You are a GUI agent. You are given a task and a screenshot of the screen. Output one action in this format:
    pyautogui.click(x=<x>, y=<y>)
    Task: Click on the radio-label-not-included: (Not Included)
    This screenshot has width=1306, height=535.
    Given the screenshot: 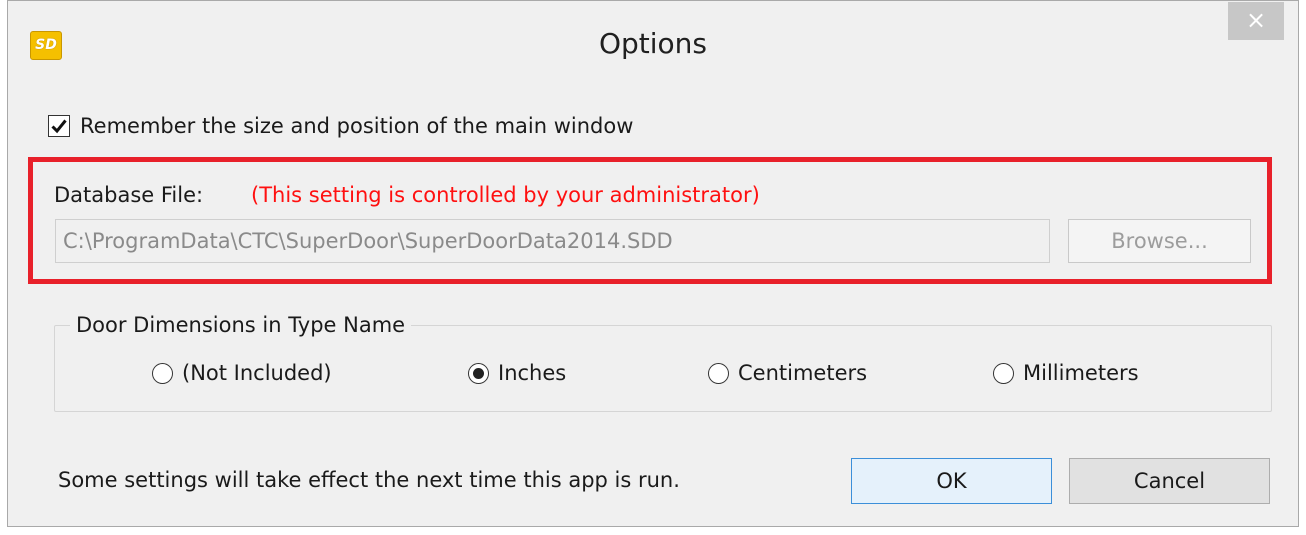 What is the action you would take?
    pyautogui.click(x=257, y=373)
    